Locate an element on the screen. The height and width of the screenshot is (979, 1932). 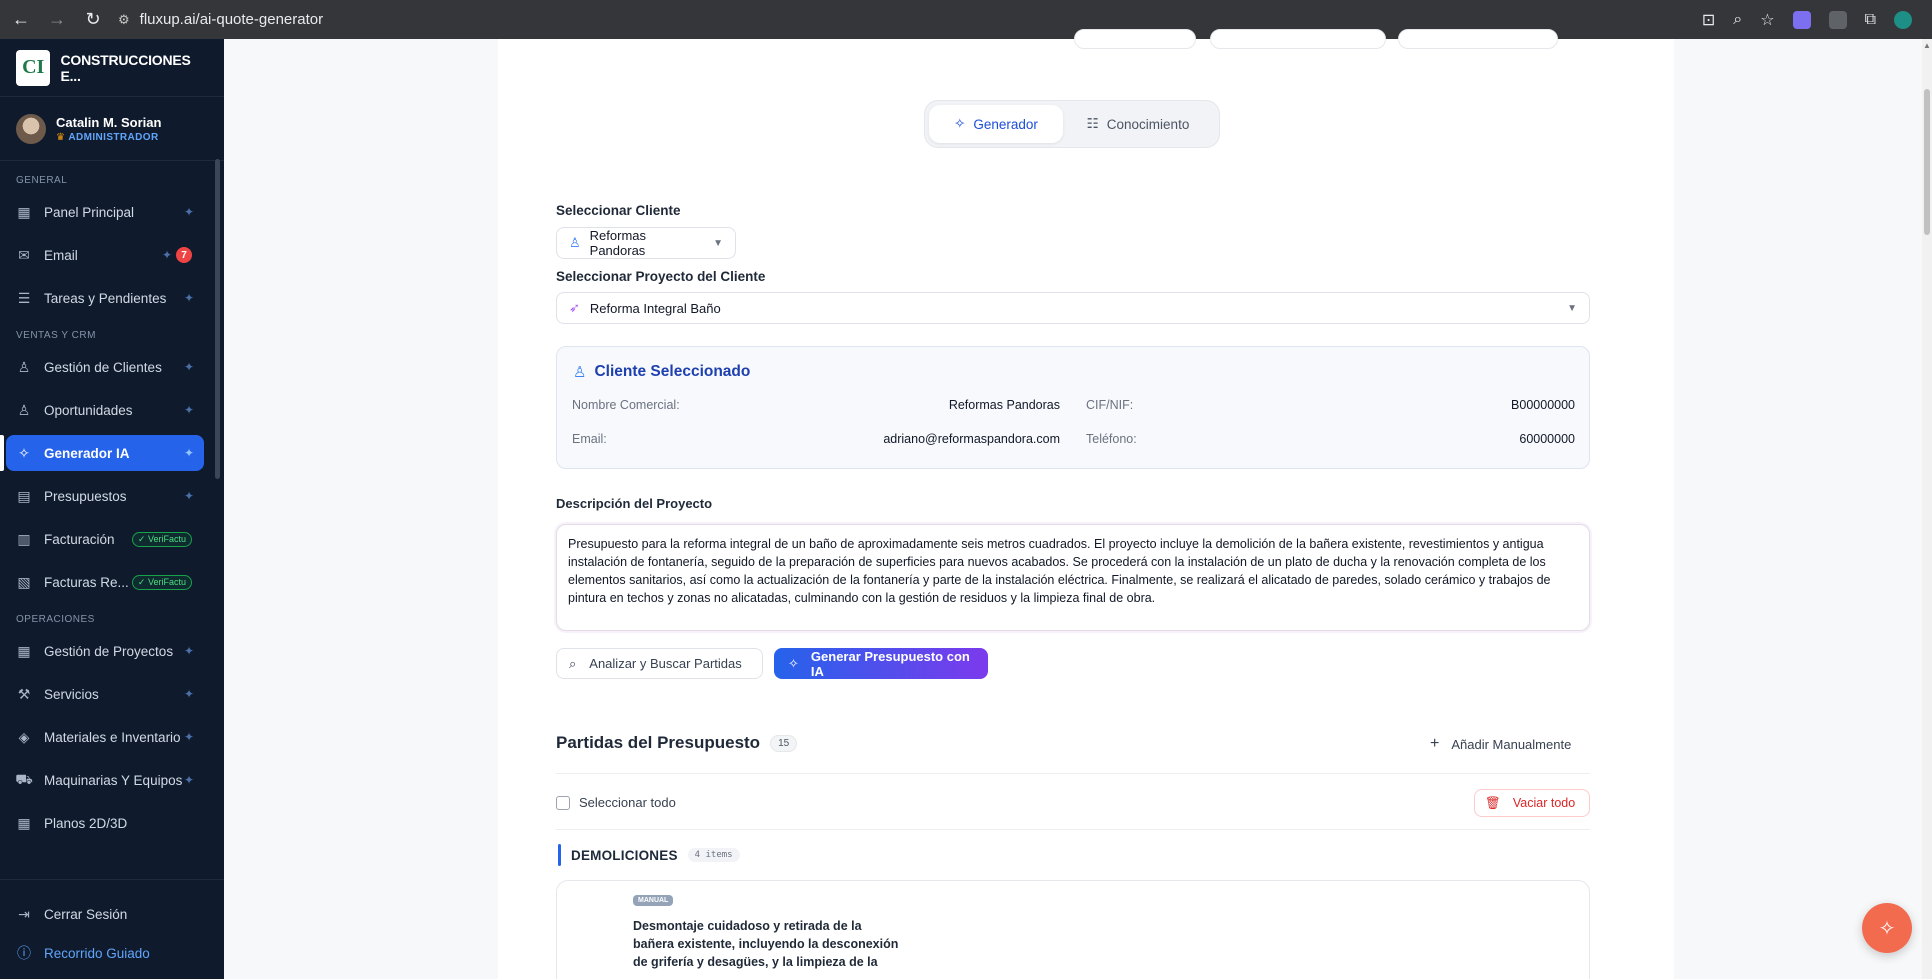
partidas-count: 15 is located at coordinates (784, 743).